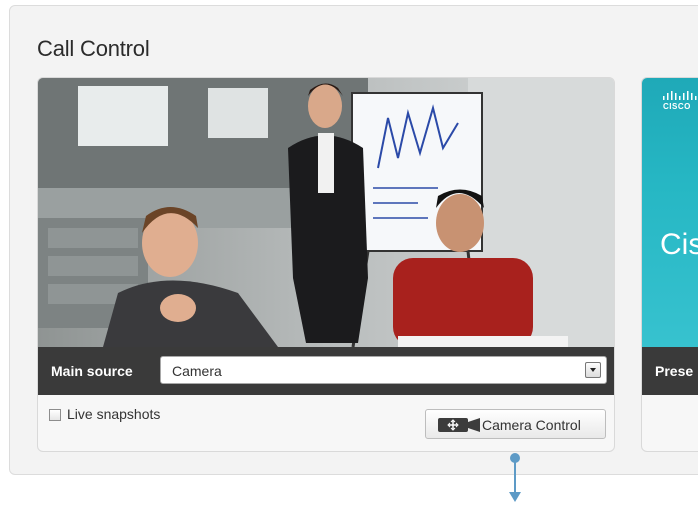 The image size is (698, 505). Describe the element at coordinates (674, 371) in the screenshot. I see `presentation-source-label: Prese` at that location.